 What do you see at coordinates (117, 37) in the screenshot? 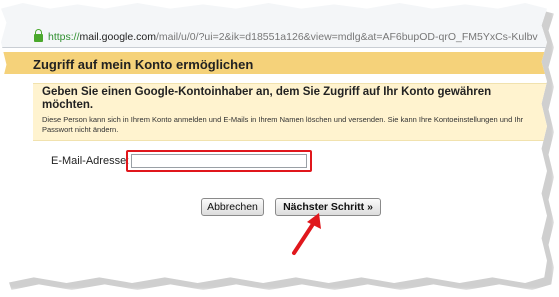
I see `url-host: mail.google.com` at bounding box center [117, 37].